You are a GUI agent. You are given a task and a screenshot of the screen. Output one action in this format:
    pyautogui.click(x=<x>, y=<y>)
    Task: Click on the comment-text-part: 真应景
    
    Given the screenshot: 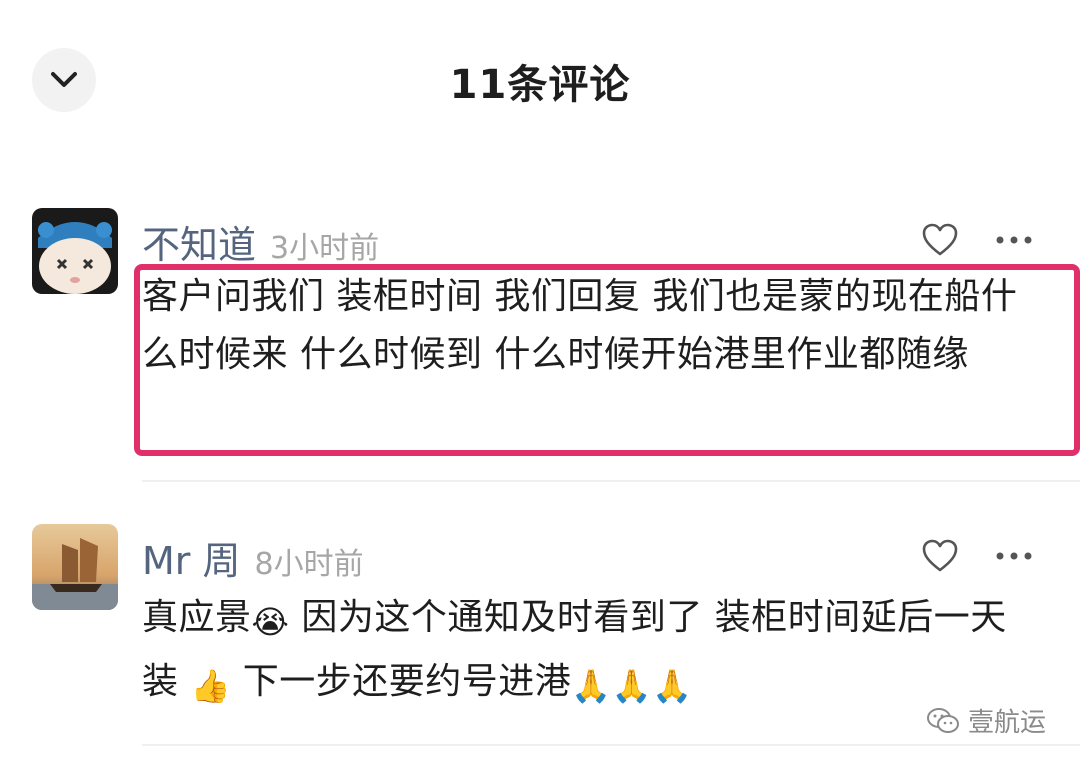 What is the action you would take?
    pyautogui.click(x=197, y=617)
    